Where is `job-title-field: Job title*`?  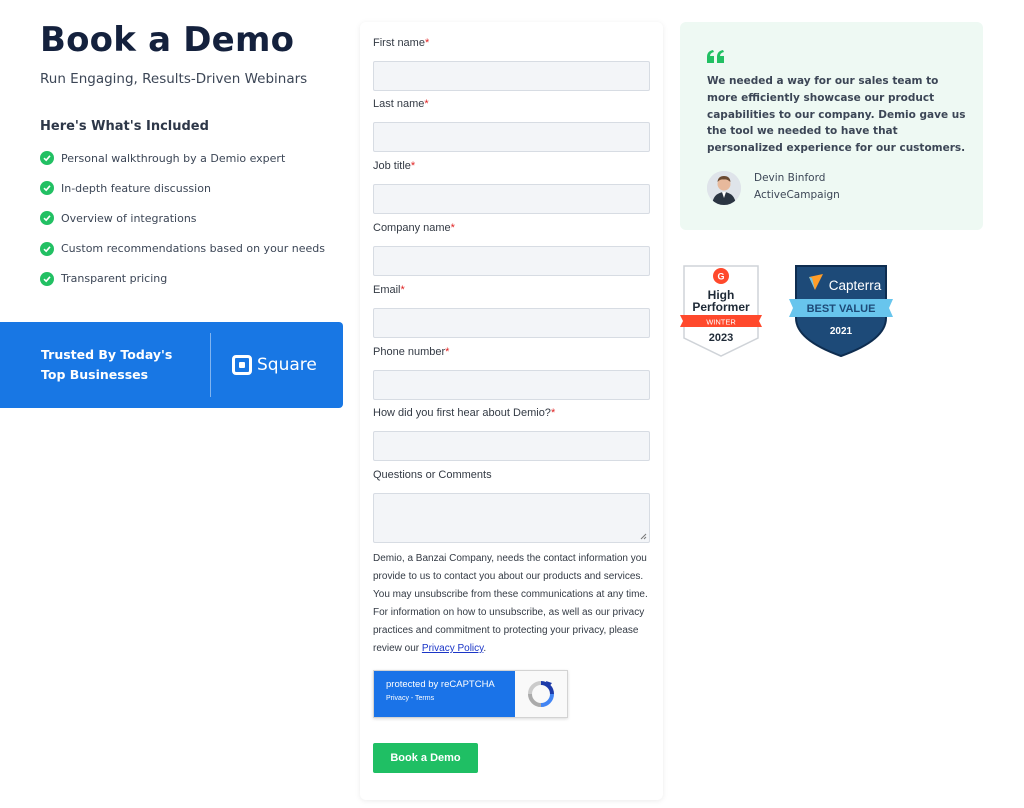
job-title-field: Job title* is located at coordinates (511, 187).